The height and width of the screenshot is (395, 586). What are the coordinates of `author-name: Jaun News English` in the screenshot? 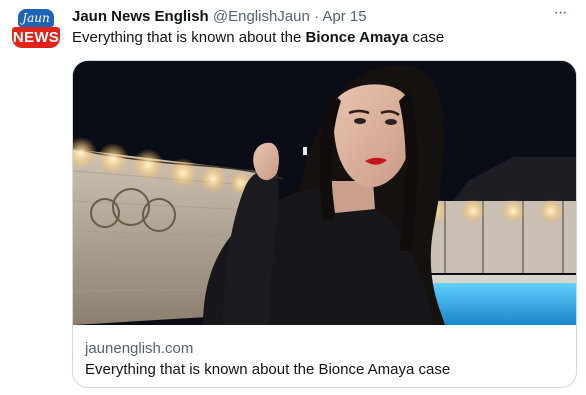 It's located at (140, 16).